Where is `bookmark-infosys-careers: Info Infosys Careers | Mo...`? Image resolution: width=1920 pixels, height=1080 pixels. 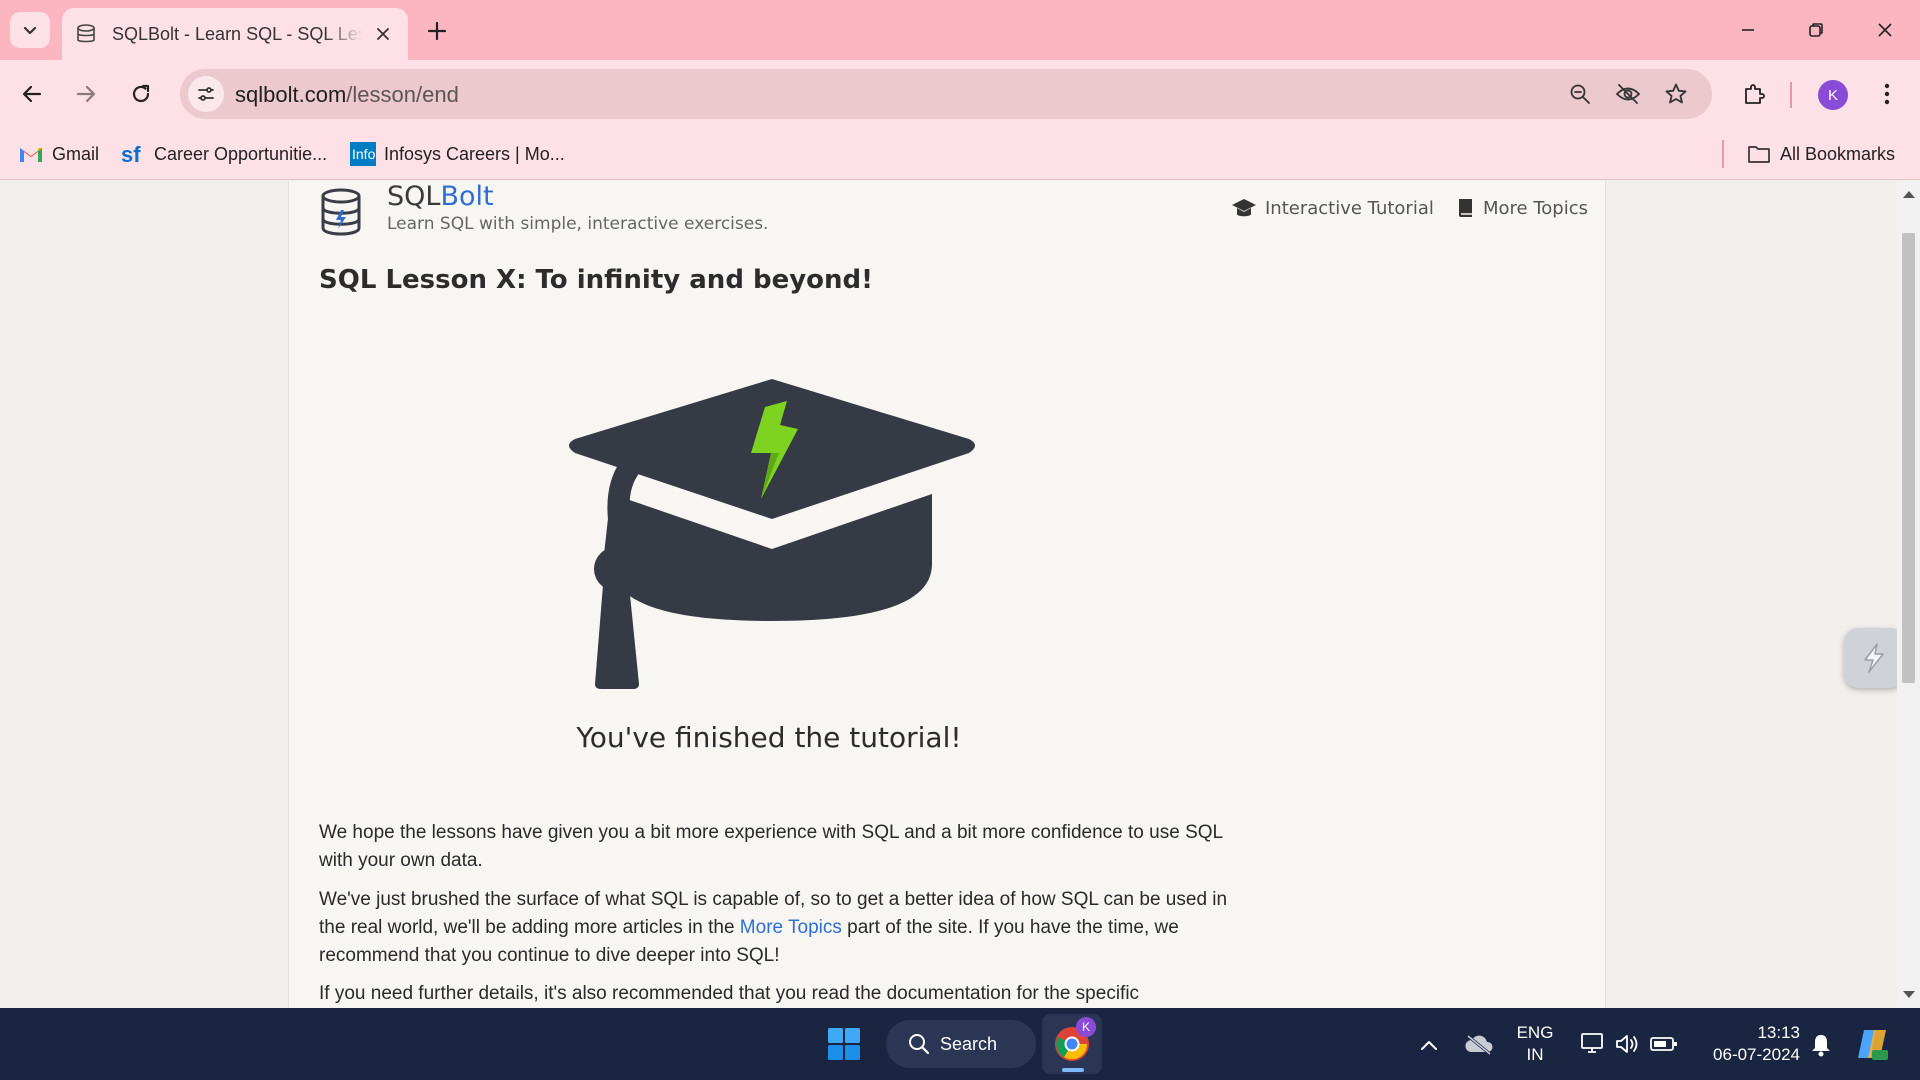 bookmark-infosys-careers: Info Infosys Careers | Mo... is located at coordinates (457, 154).